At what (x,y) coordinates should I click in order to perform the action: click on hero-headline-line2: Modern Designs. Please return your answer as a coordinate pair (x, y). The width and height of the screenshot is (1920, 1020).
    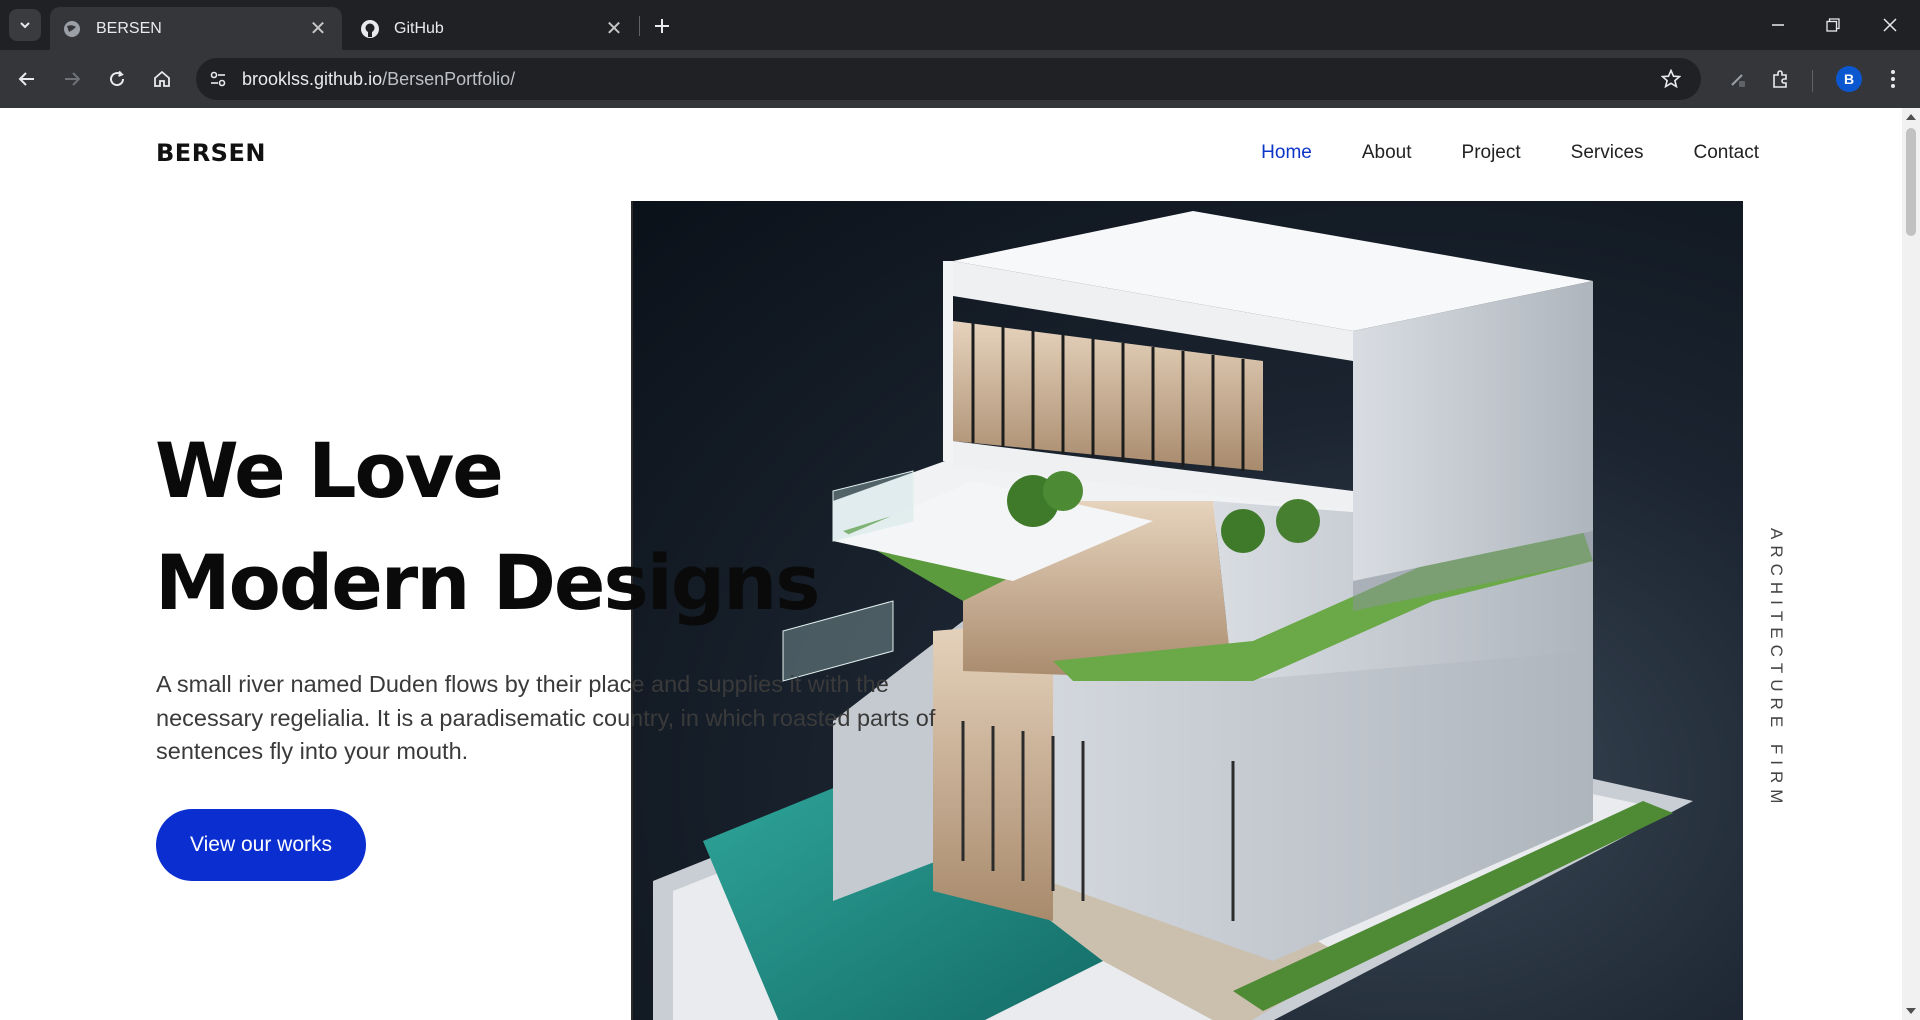
    Looking at the image, I should click on (487, 582).